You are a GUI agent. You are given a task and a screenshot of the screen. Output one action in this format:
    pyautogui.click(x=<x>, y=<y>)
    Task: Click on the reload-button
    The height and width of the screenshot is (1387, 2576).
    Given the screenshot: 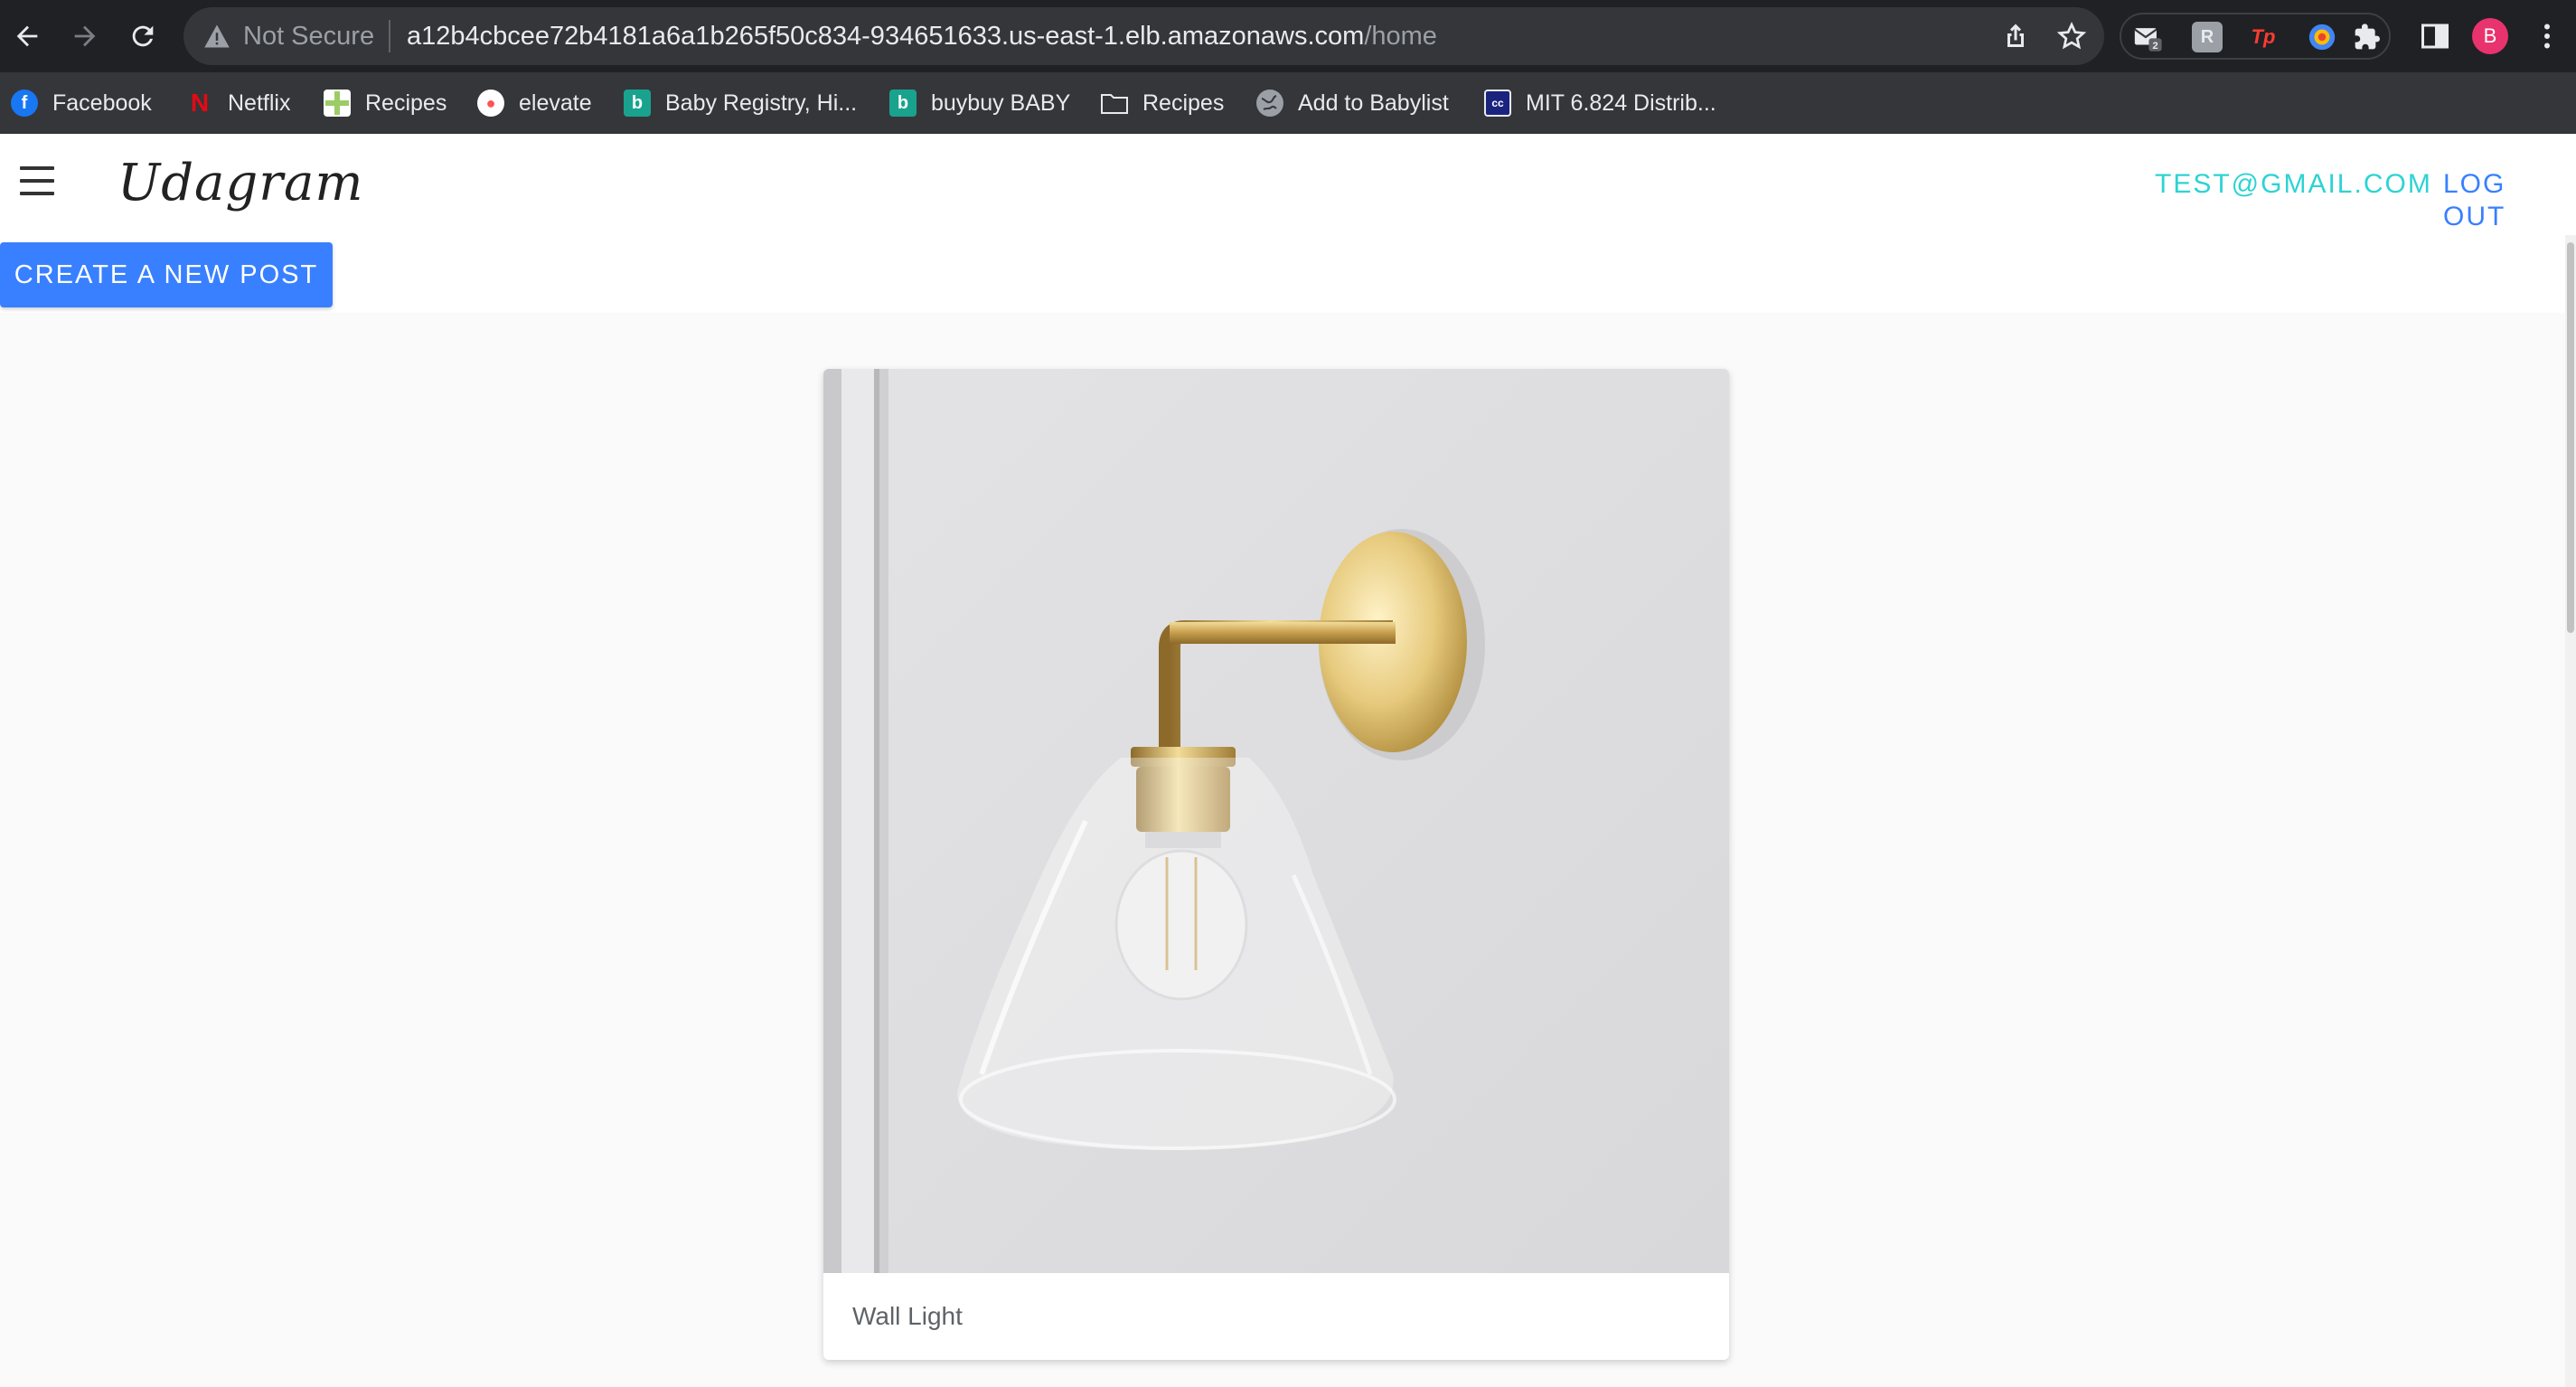 What is the action you would take?
    pyautogui.click(x=142, y=36)
    